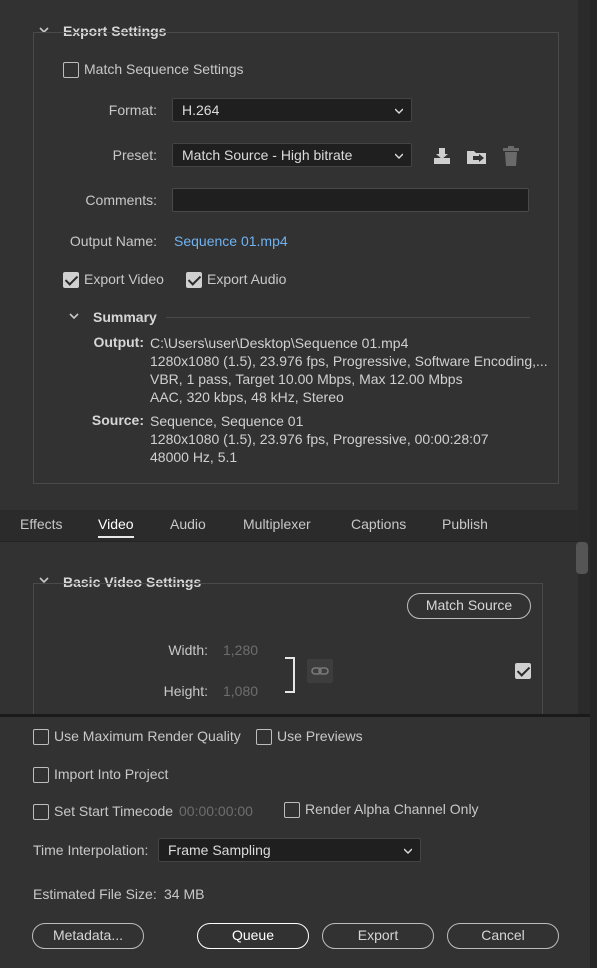 The width and height of the screenshot is (597, 968). I want to click on time-interpolation-label: Time Interpolation:, so click(91, 850).